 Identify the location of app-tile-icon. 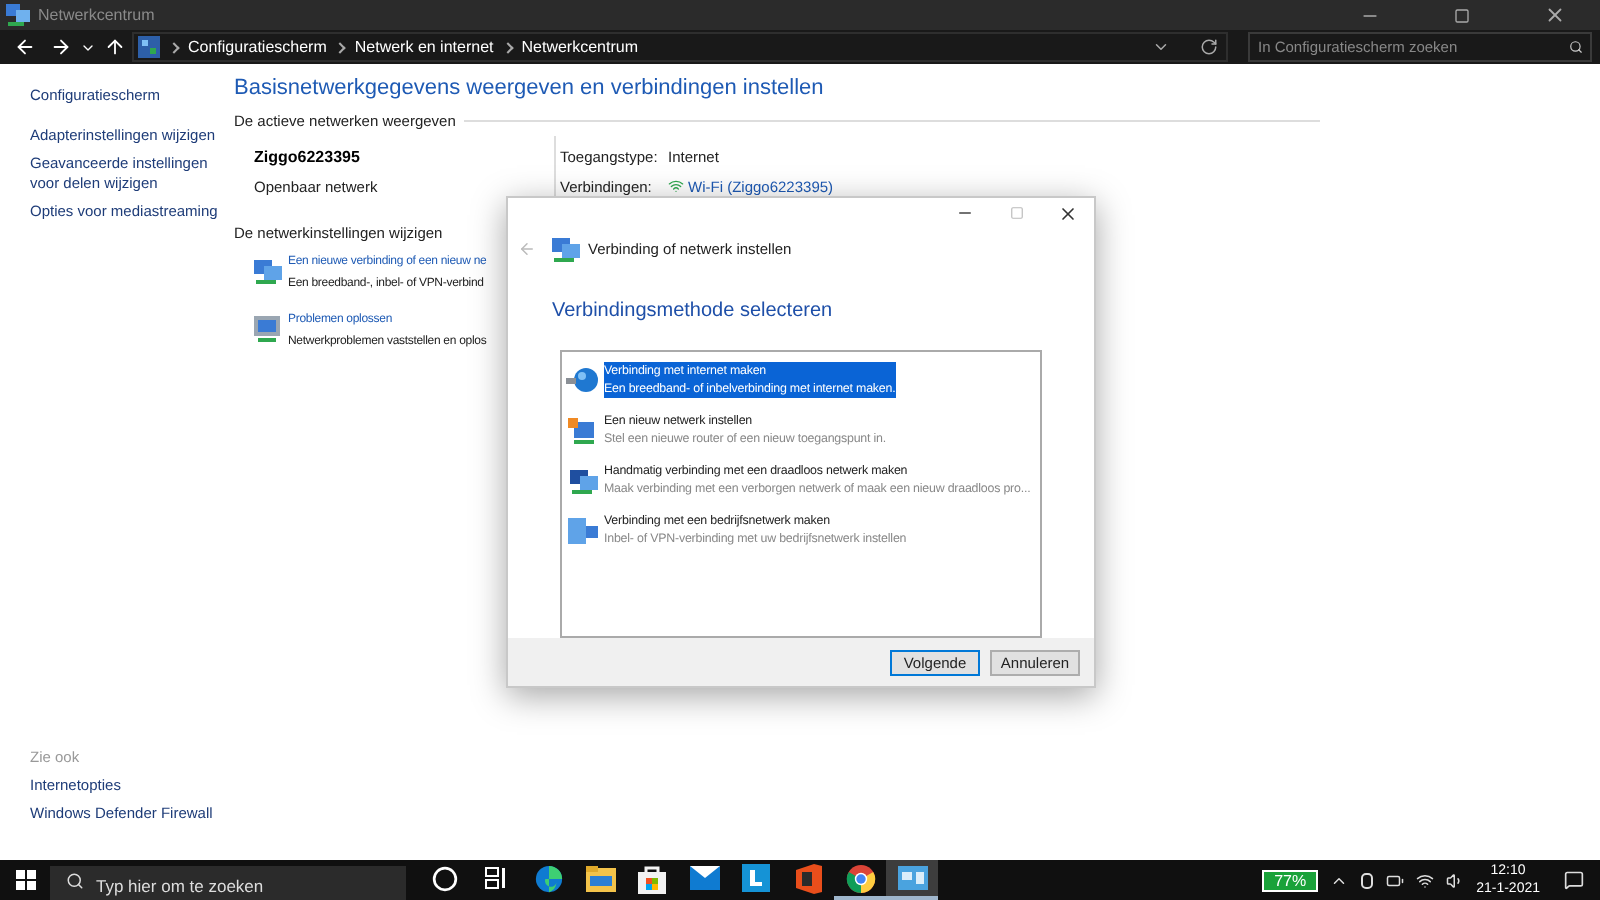
(756, 878).